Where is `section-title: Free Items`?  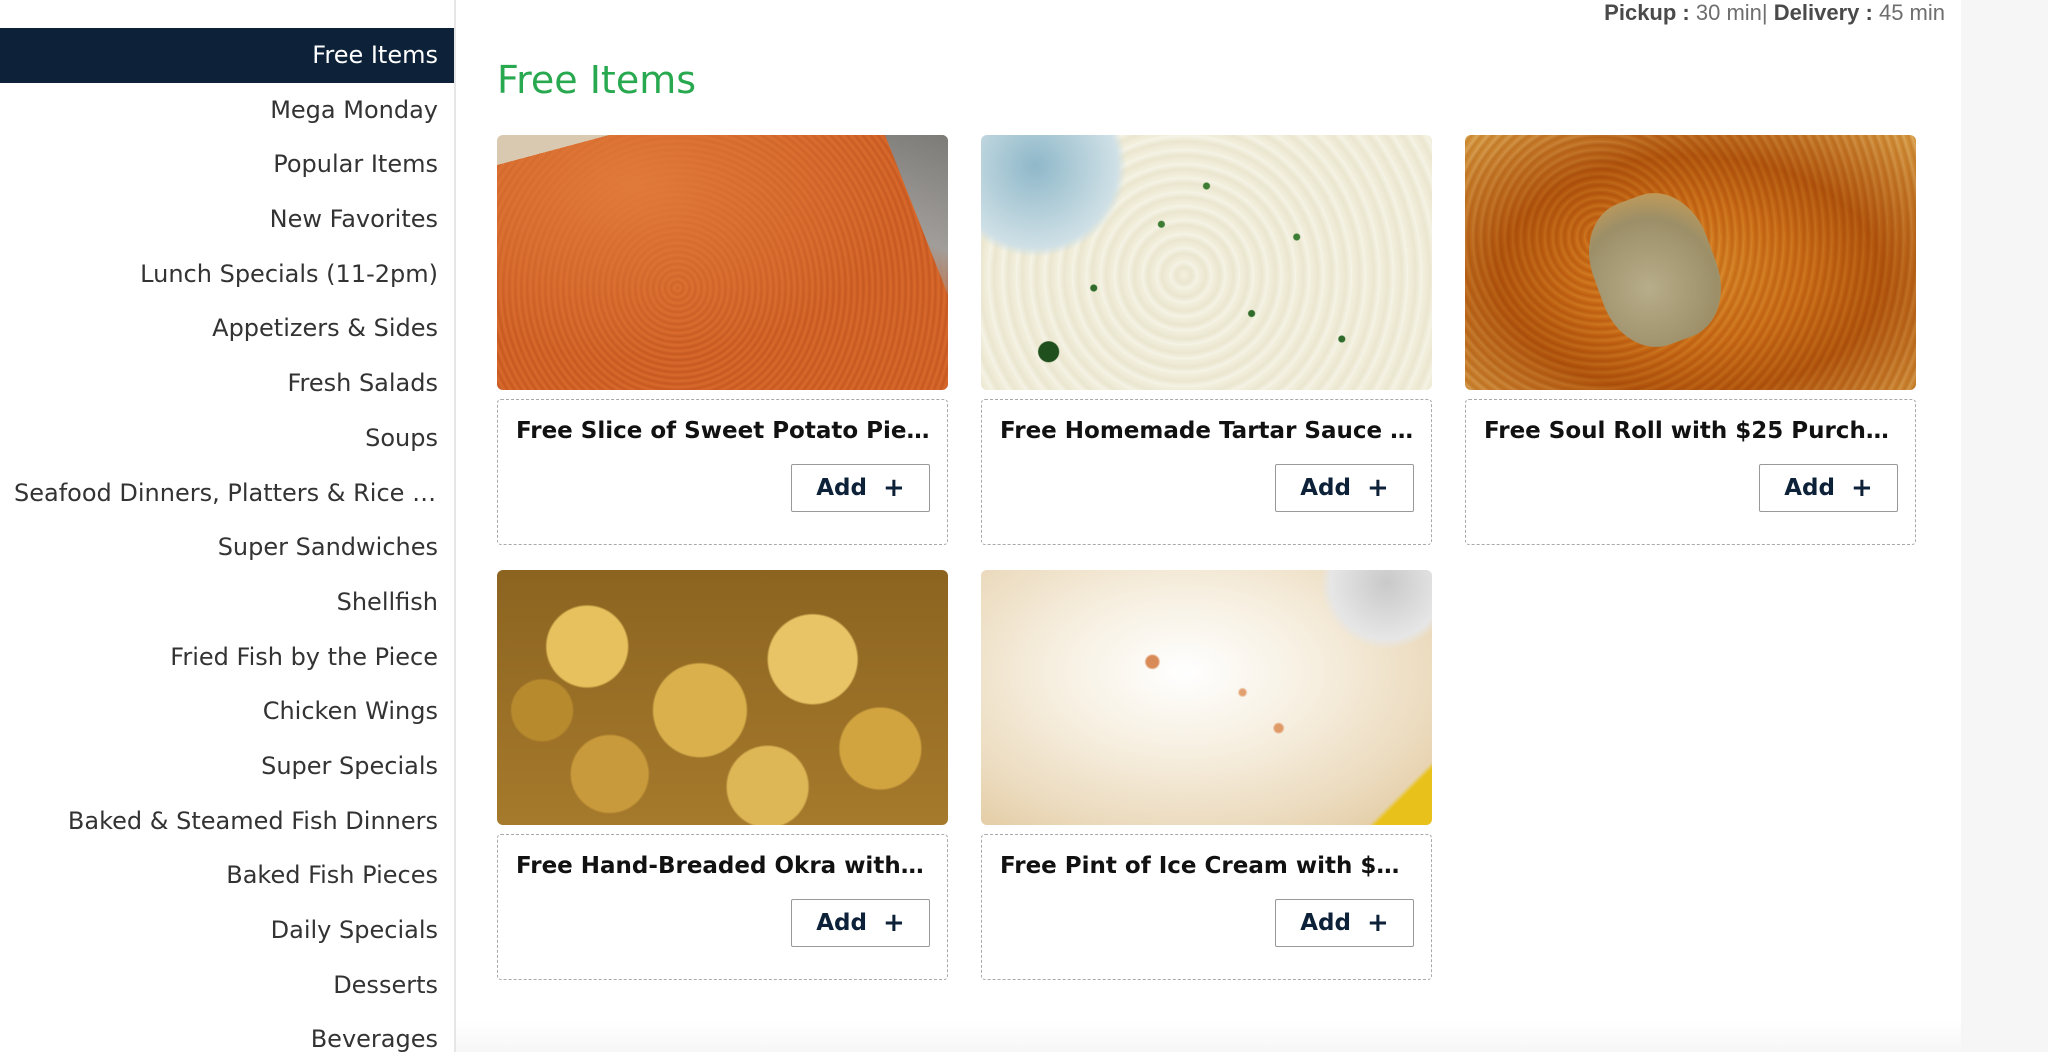 section-title: Free Items is located at coordinates (597, 80).